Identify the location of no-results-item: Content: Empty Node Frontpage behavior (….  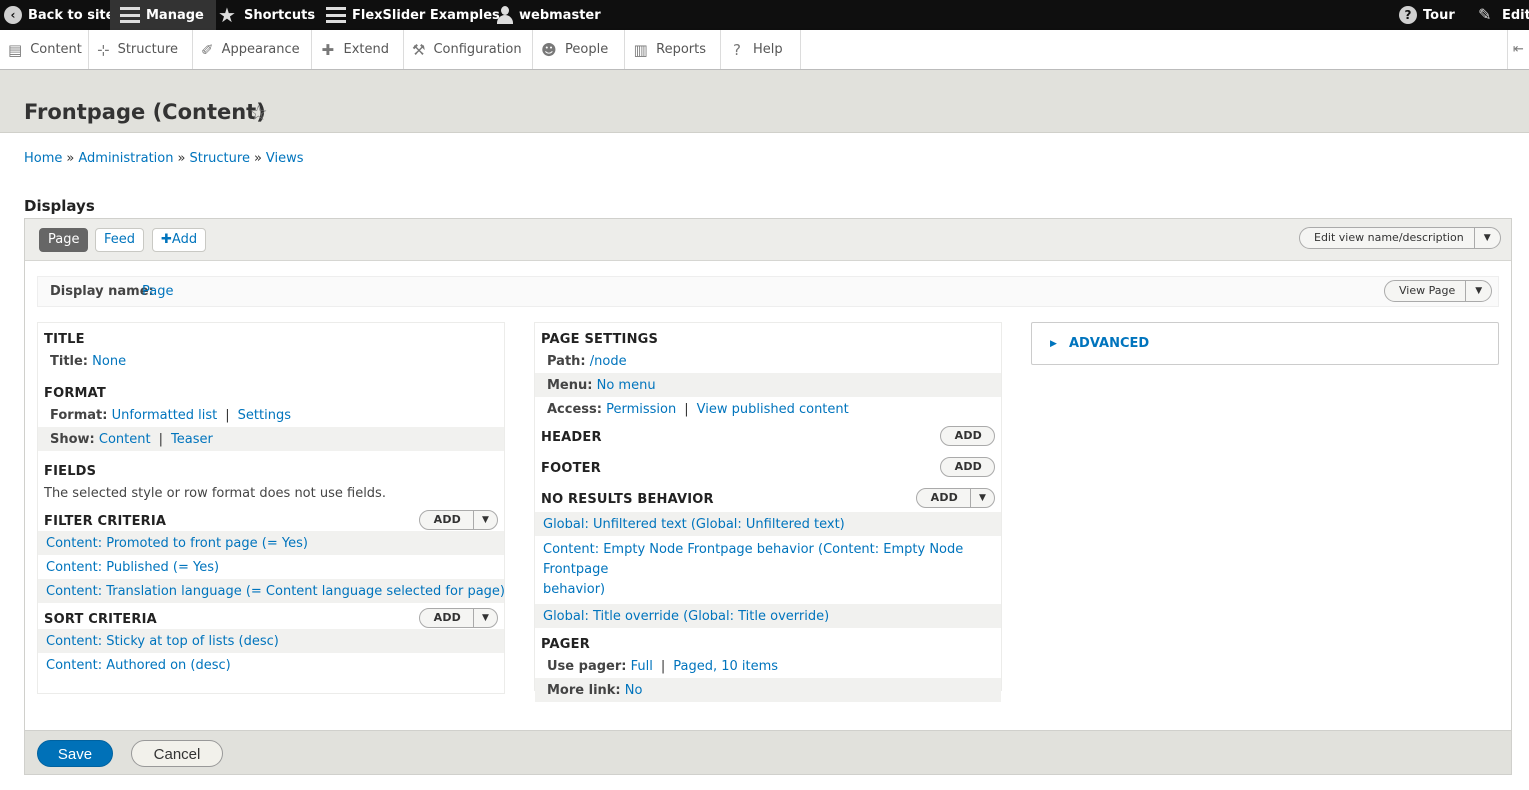
(768, 570).